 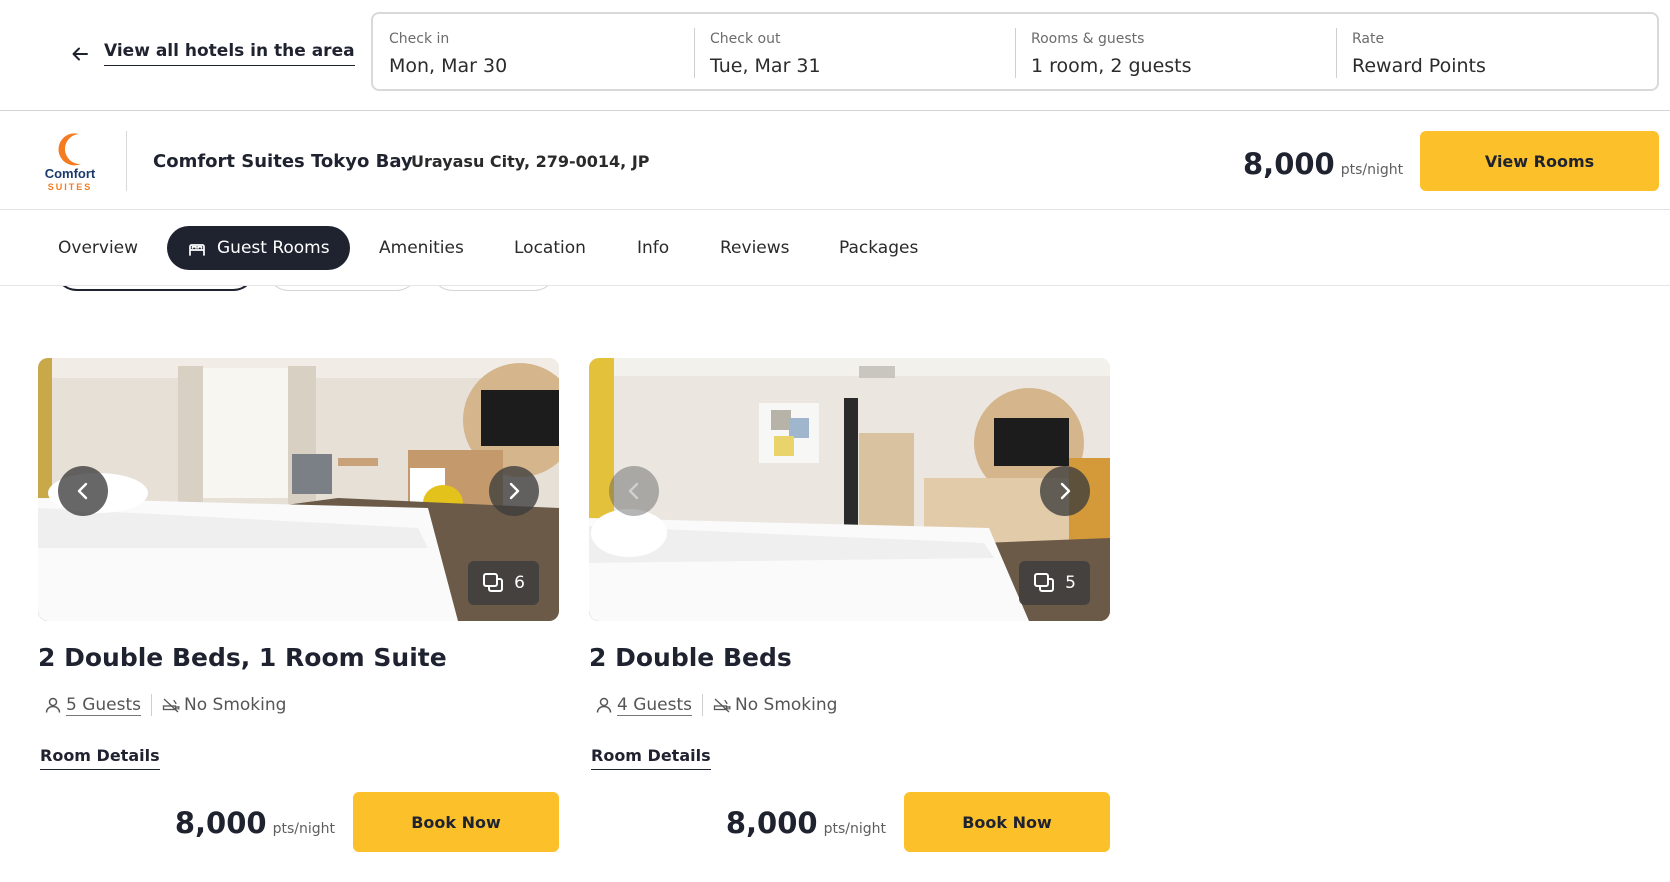 What do you see at coordinates (448, 66) in the screenshot?
I see `check-in-value: Mon, Mar 30` at bounding box center [448, 66].